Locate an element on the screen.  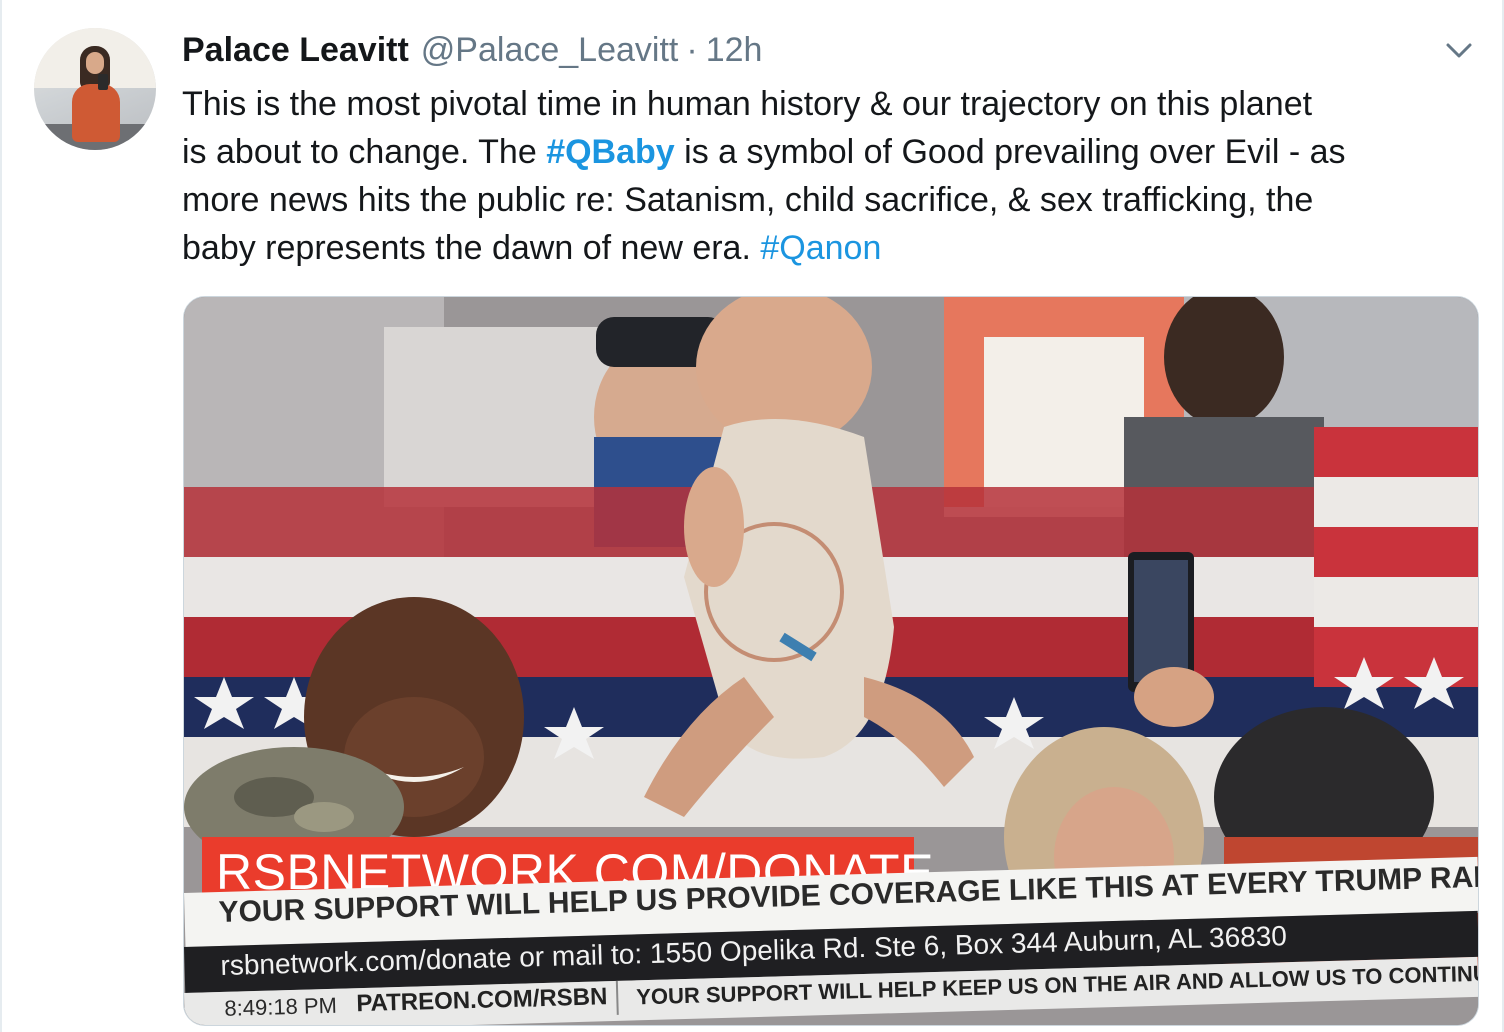
avatar is located at coordinates (95, 89).